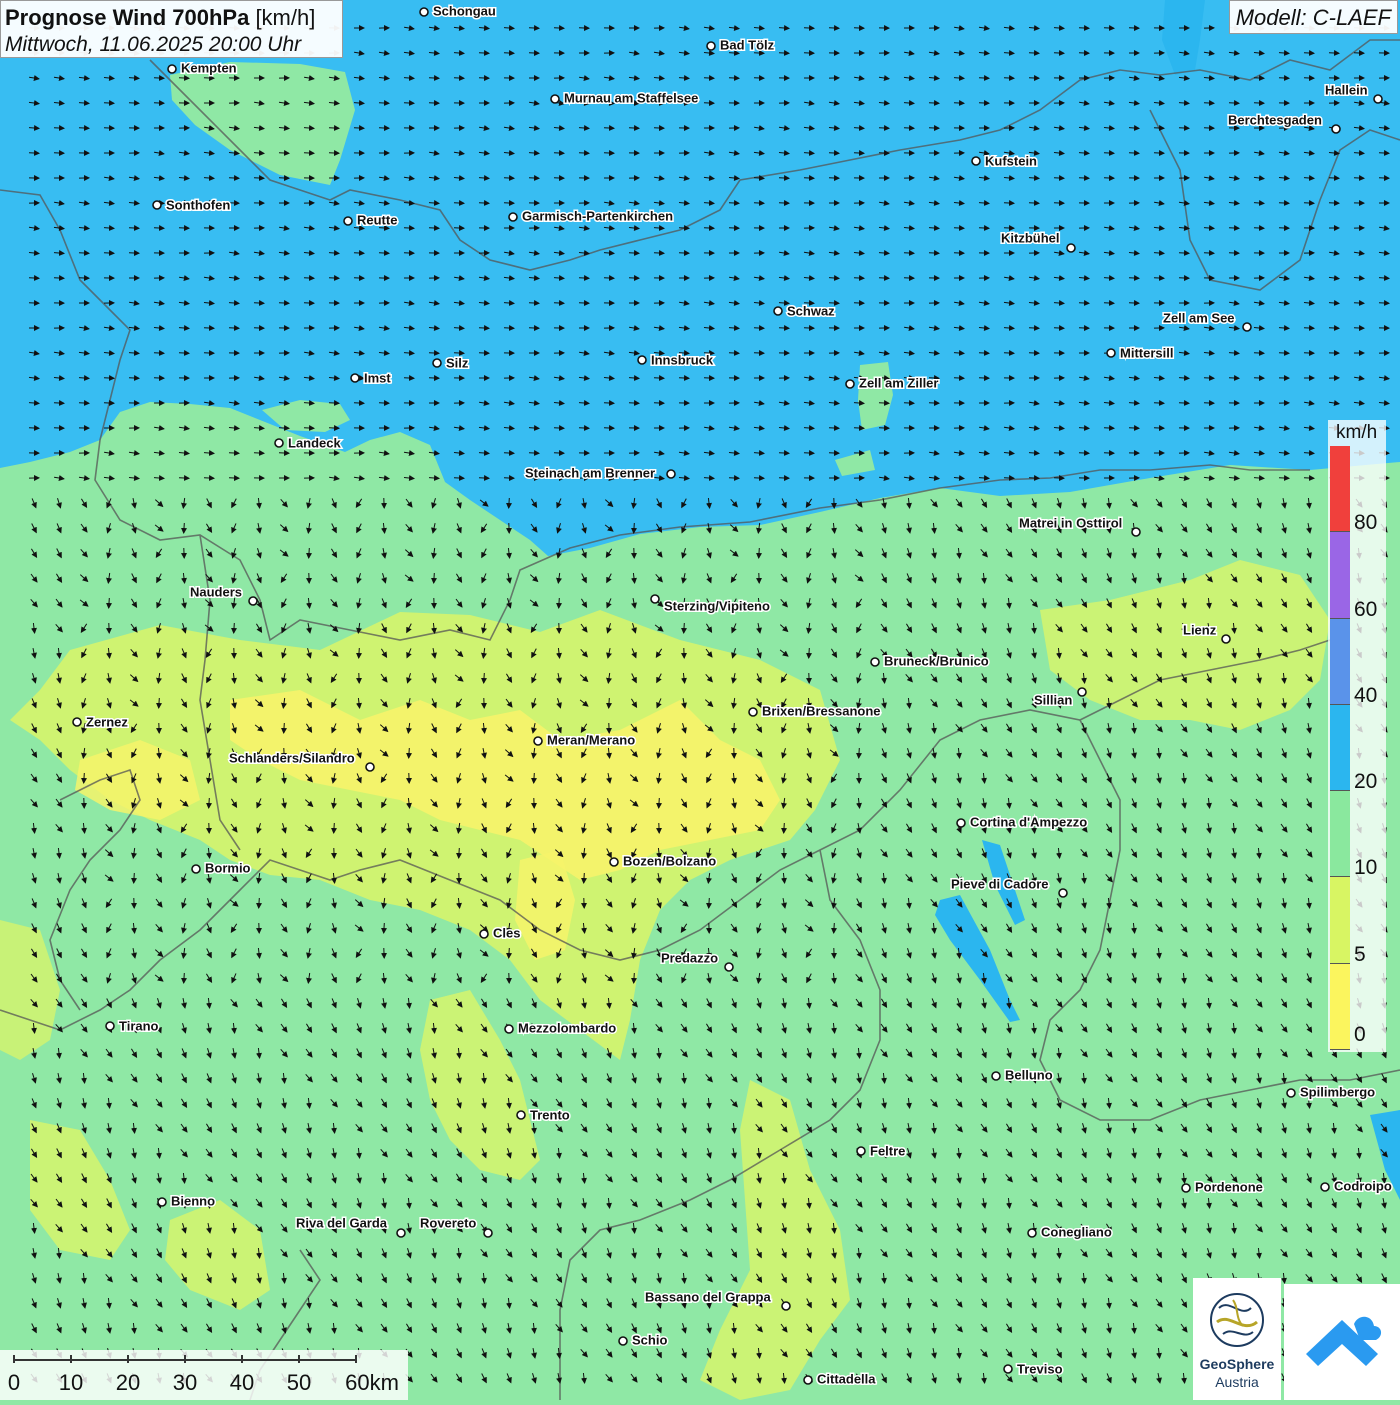 The width and height of the screenshot is (1400, 1405). I want to click on city-pordenone: Pordenone, so click(1222, 1186).